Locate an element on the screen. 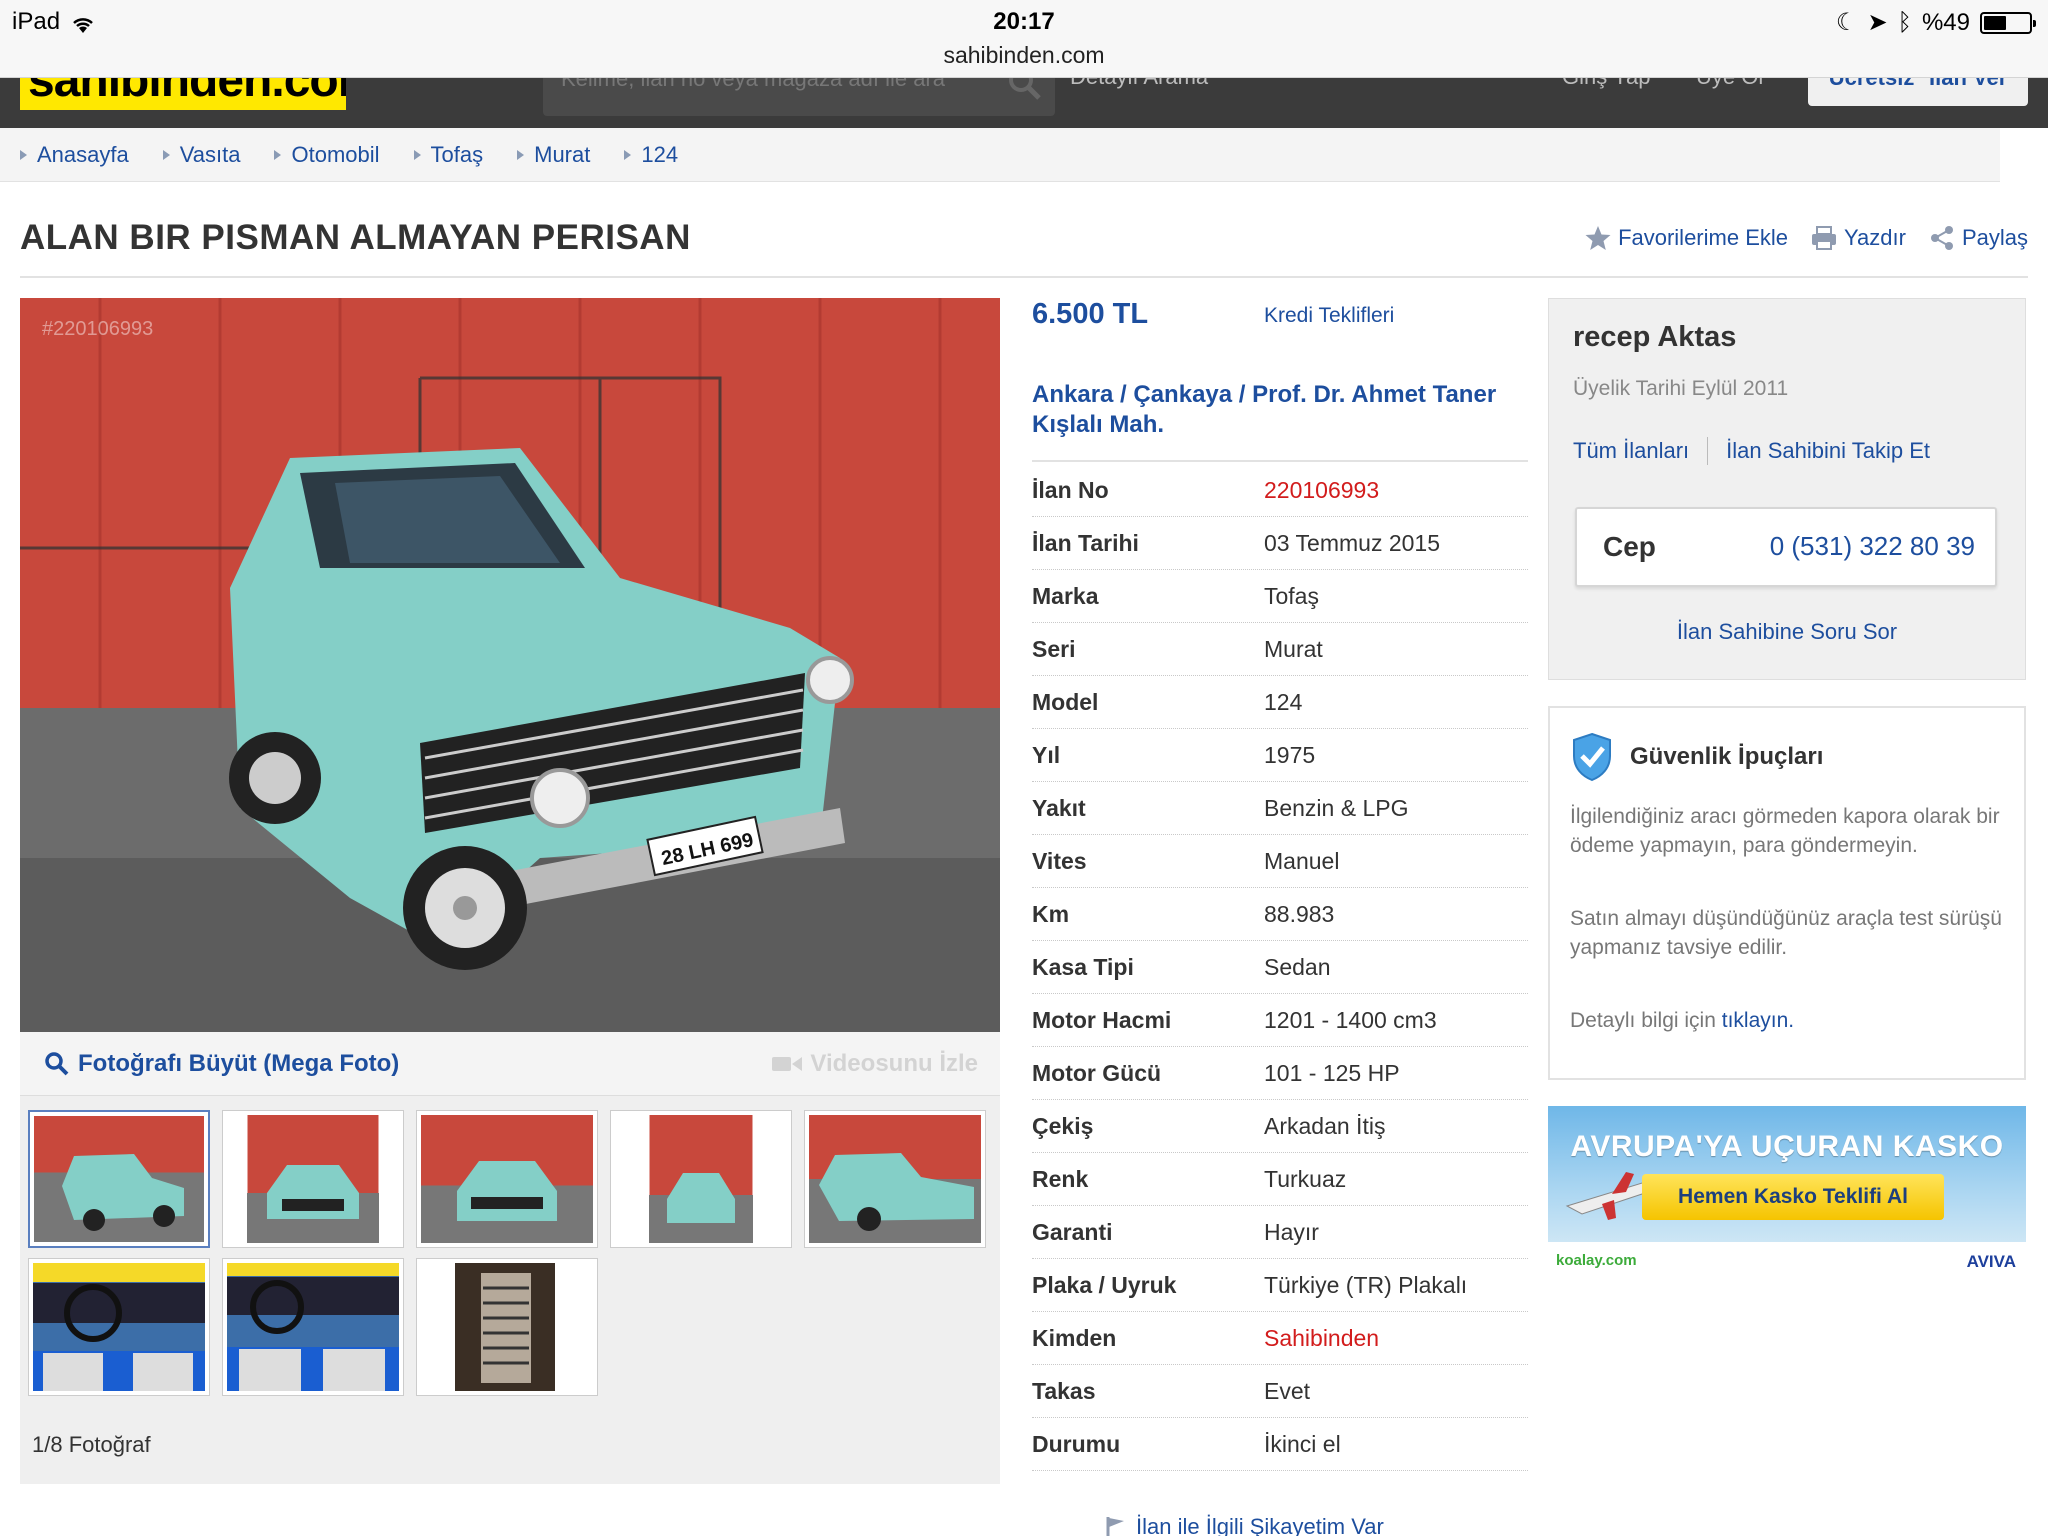 The image size is (2048, 1536). ad-footer: koalay.com AVIVA is located at coordinates (1787, 1262).